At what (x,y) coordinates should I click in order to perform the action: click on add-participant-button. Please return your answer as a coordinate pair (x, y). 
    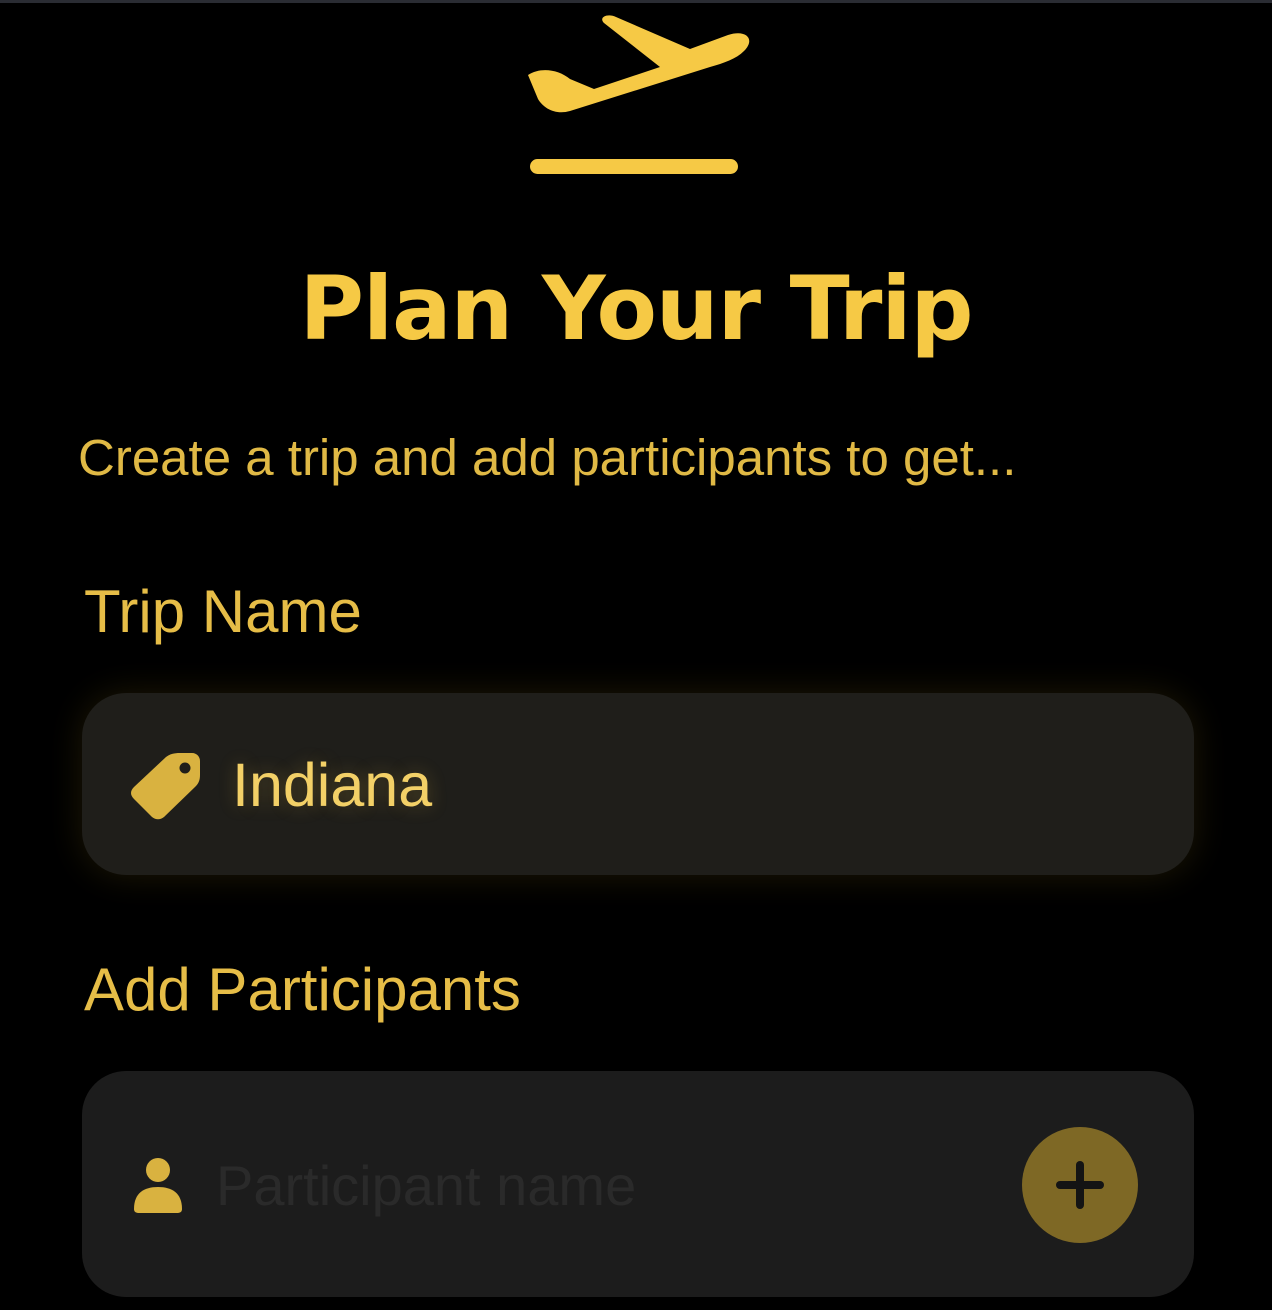
    Looking at the image, I should click on (1080, 1185).